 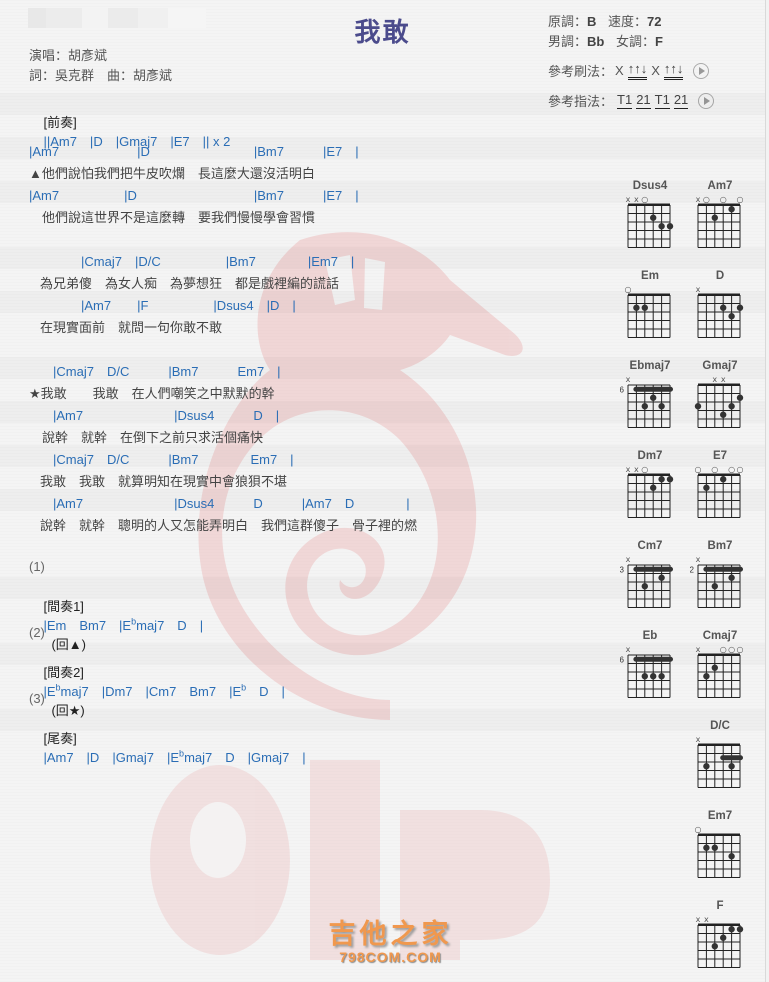 I want to click on site-name-cn: 吉他之家, so click(x=390, y=934).